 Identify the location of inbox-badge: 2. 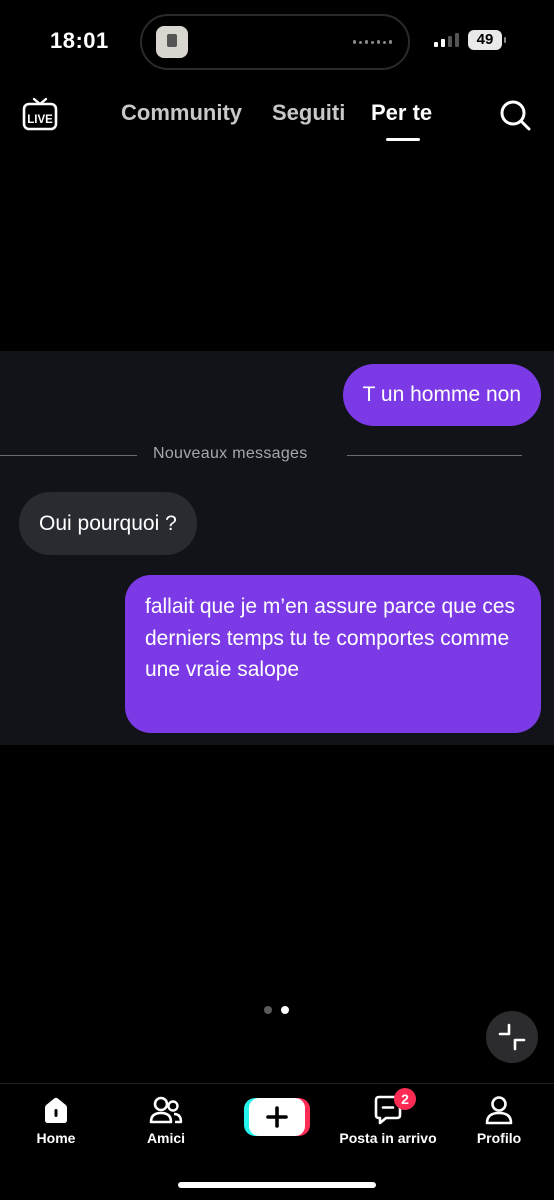
(405, 1099).